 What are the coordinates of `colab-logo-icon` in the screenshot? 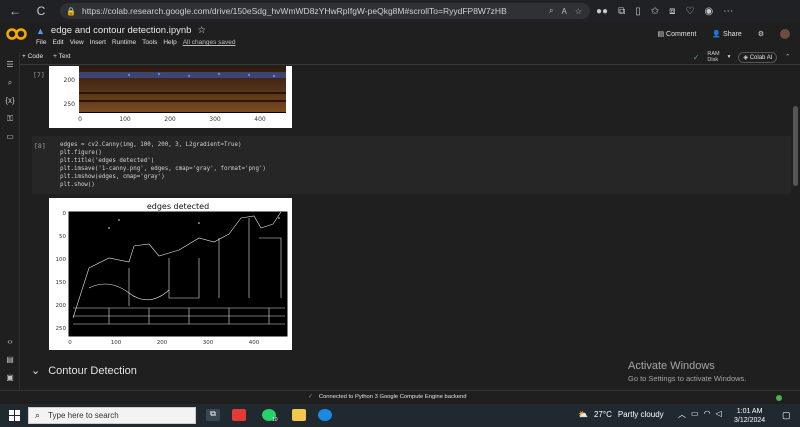 It's located at (17, 34).